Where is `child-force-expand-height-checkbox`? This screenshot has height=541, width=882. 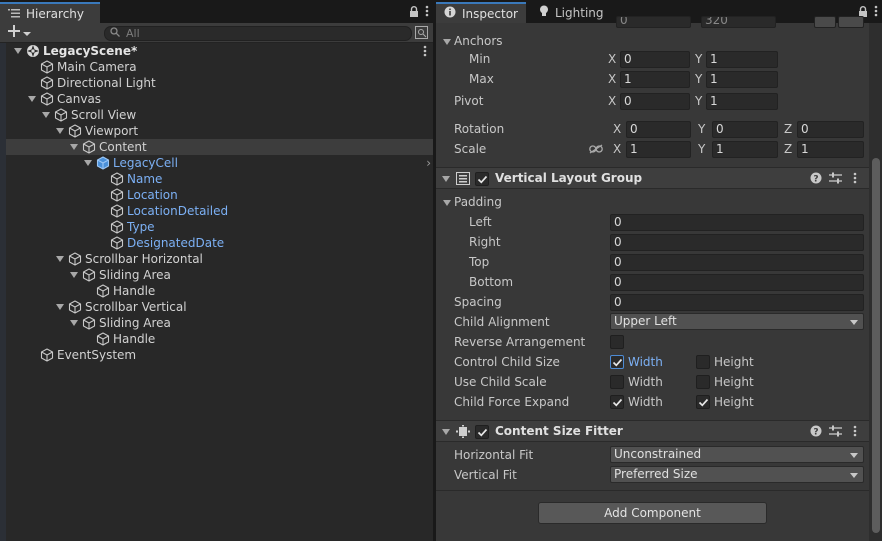
child-force-expand-height-checkbox is located at coordinates (703, 402).